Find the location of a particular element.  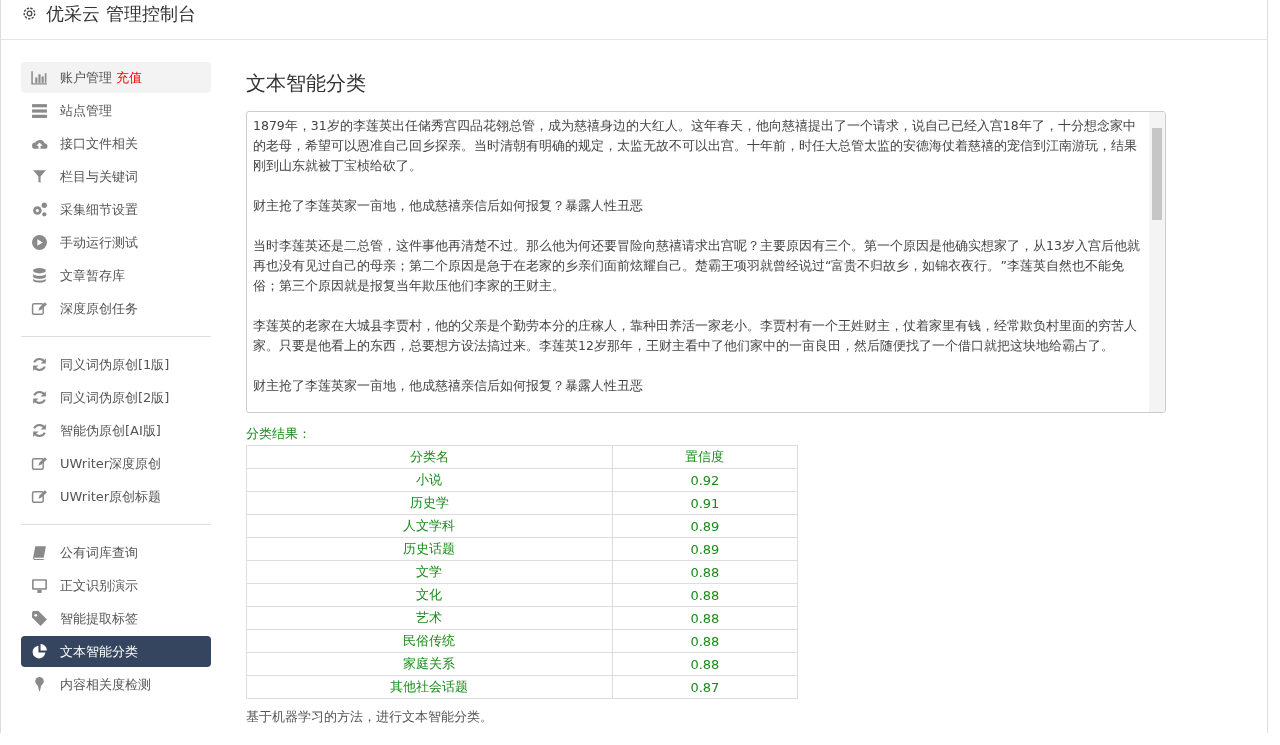

sidebar-item: 正文识别演示 is located at coordinates (116, 585).